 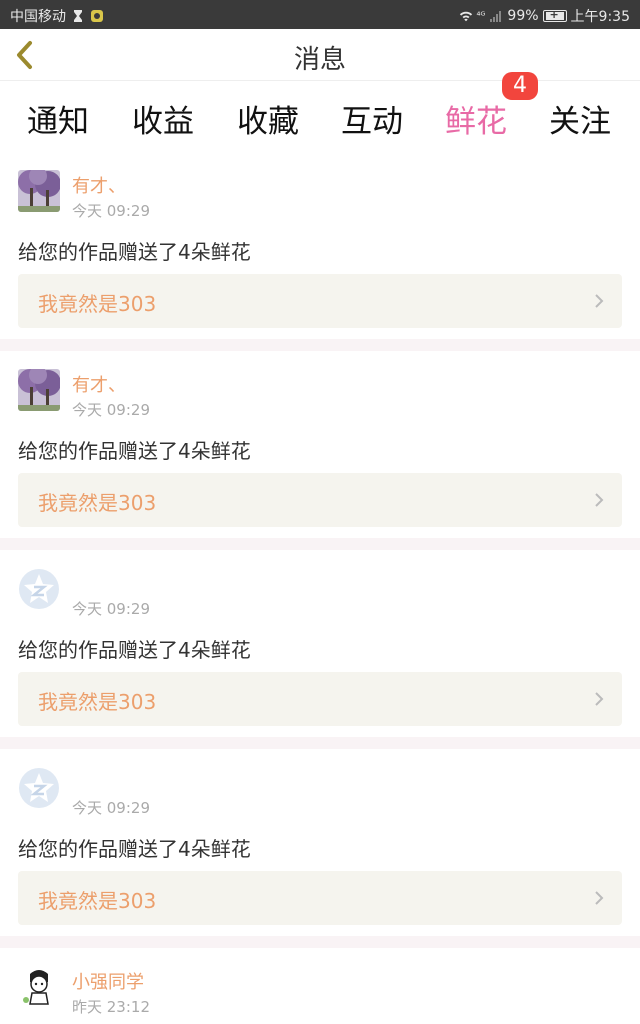 What do you see at coordinates (523, 16) in the screenshot?
I see `battery-percent: 99%` at bounding box center [523, 16].